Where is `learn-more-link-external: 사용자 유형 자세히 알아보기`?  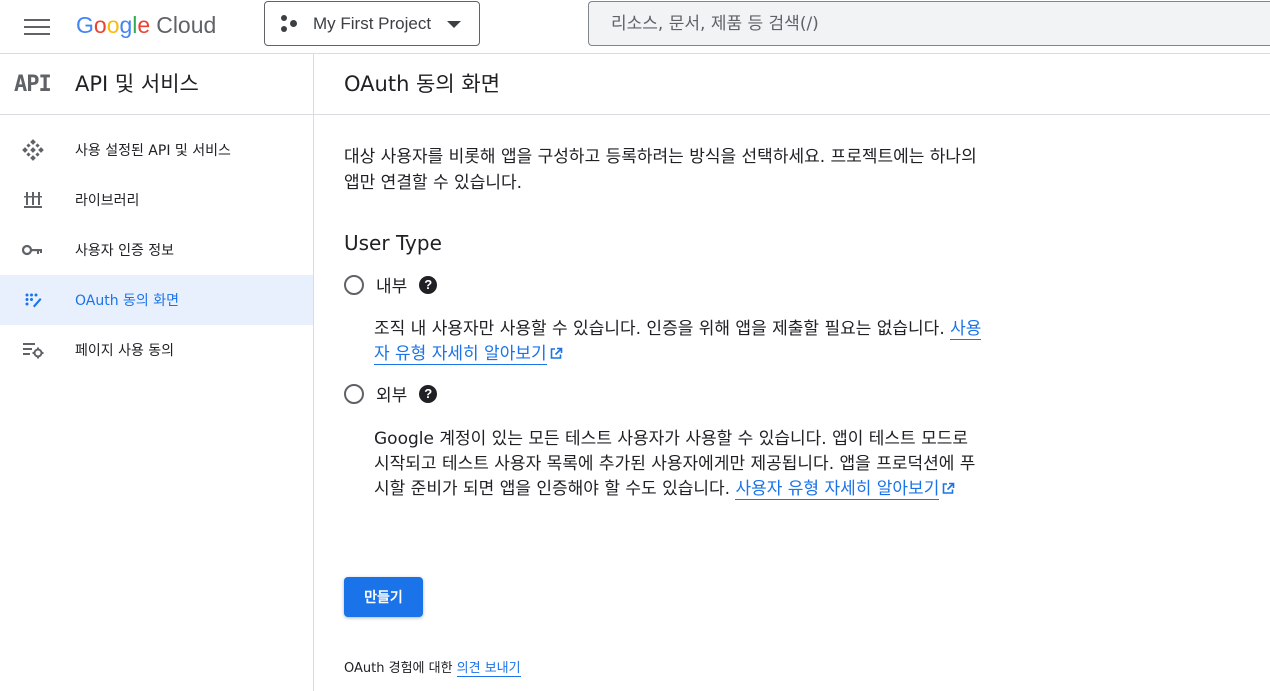
learn-more-link-external: 사용자 유형 자세히 알아보기 is located at coordinates (837, 489).